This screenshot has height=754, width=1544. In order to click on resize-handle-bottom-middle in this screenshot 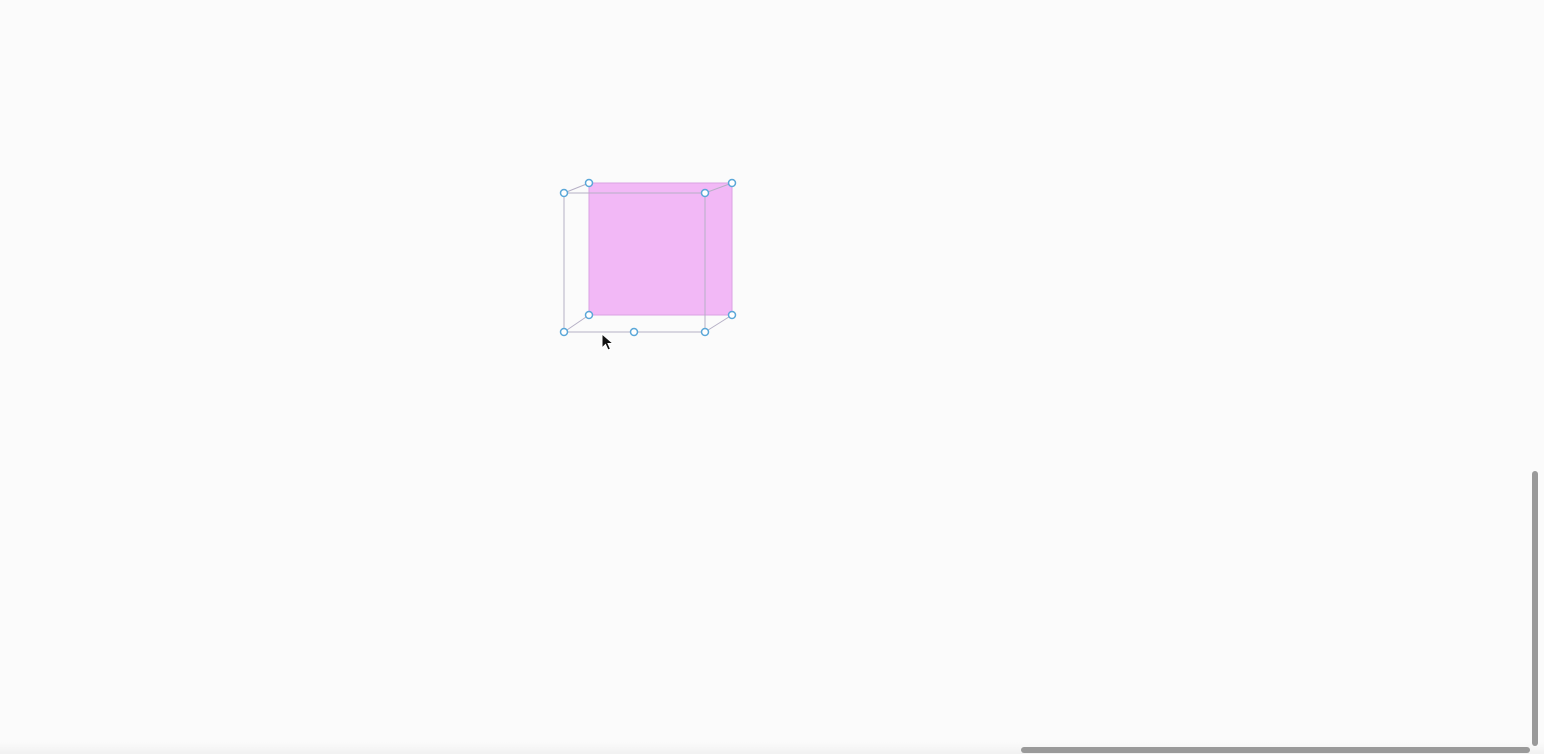, I will do `click(634, 332)`.